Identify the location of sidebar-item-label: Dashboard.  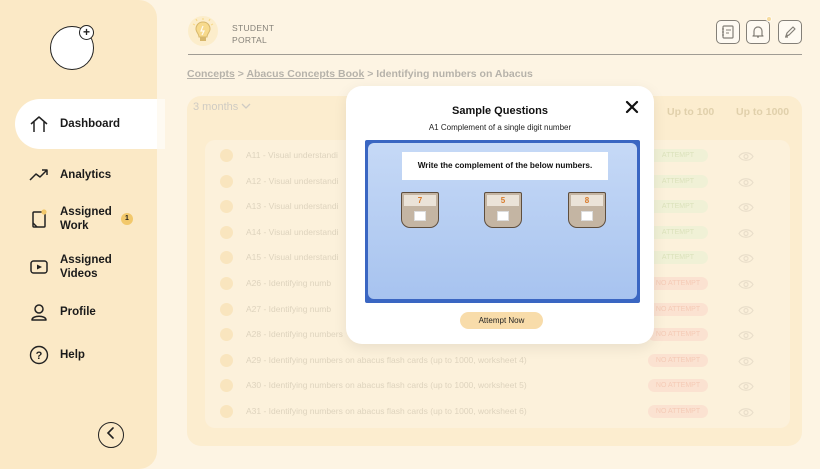
(90, 124).